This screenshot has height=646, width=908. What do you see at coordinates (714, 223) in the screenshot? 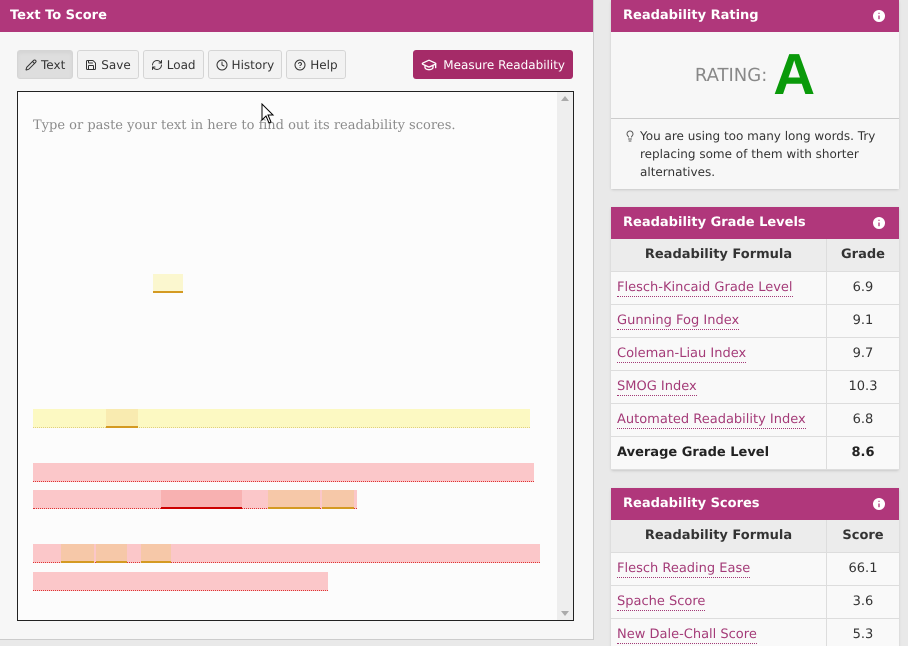
I see `card-title: Readability Grade Levels` at bounding box center [714, 223].